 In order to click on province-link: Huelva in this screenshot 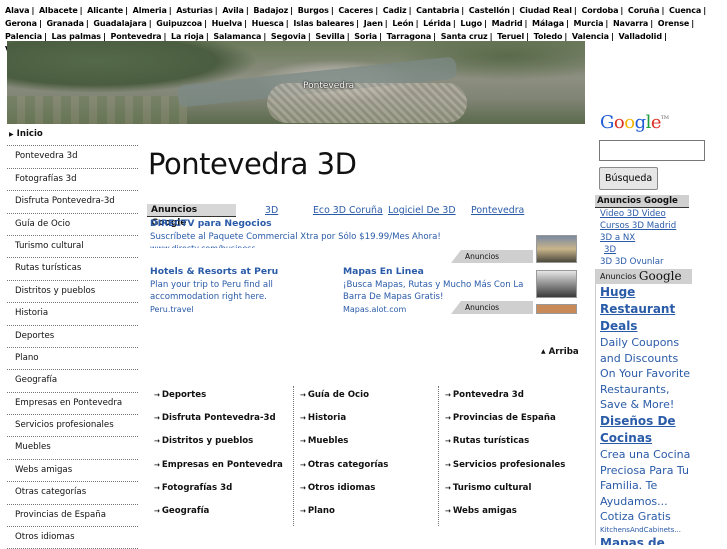, I will do `click(227, 23)`.